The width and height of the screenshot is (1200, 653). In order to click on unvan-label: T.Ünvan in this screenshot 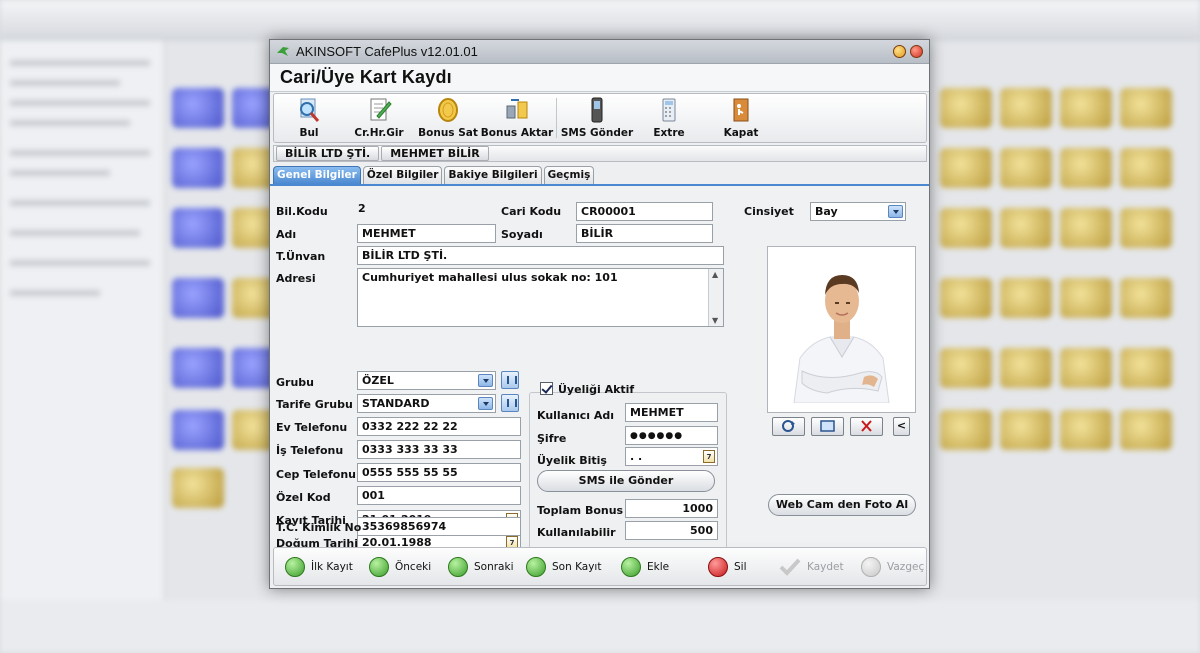, I will do `click(301, 256)`.